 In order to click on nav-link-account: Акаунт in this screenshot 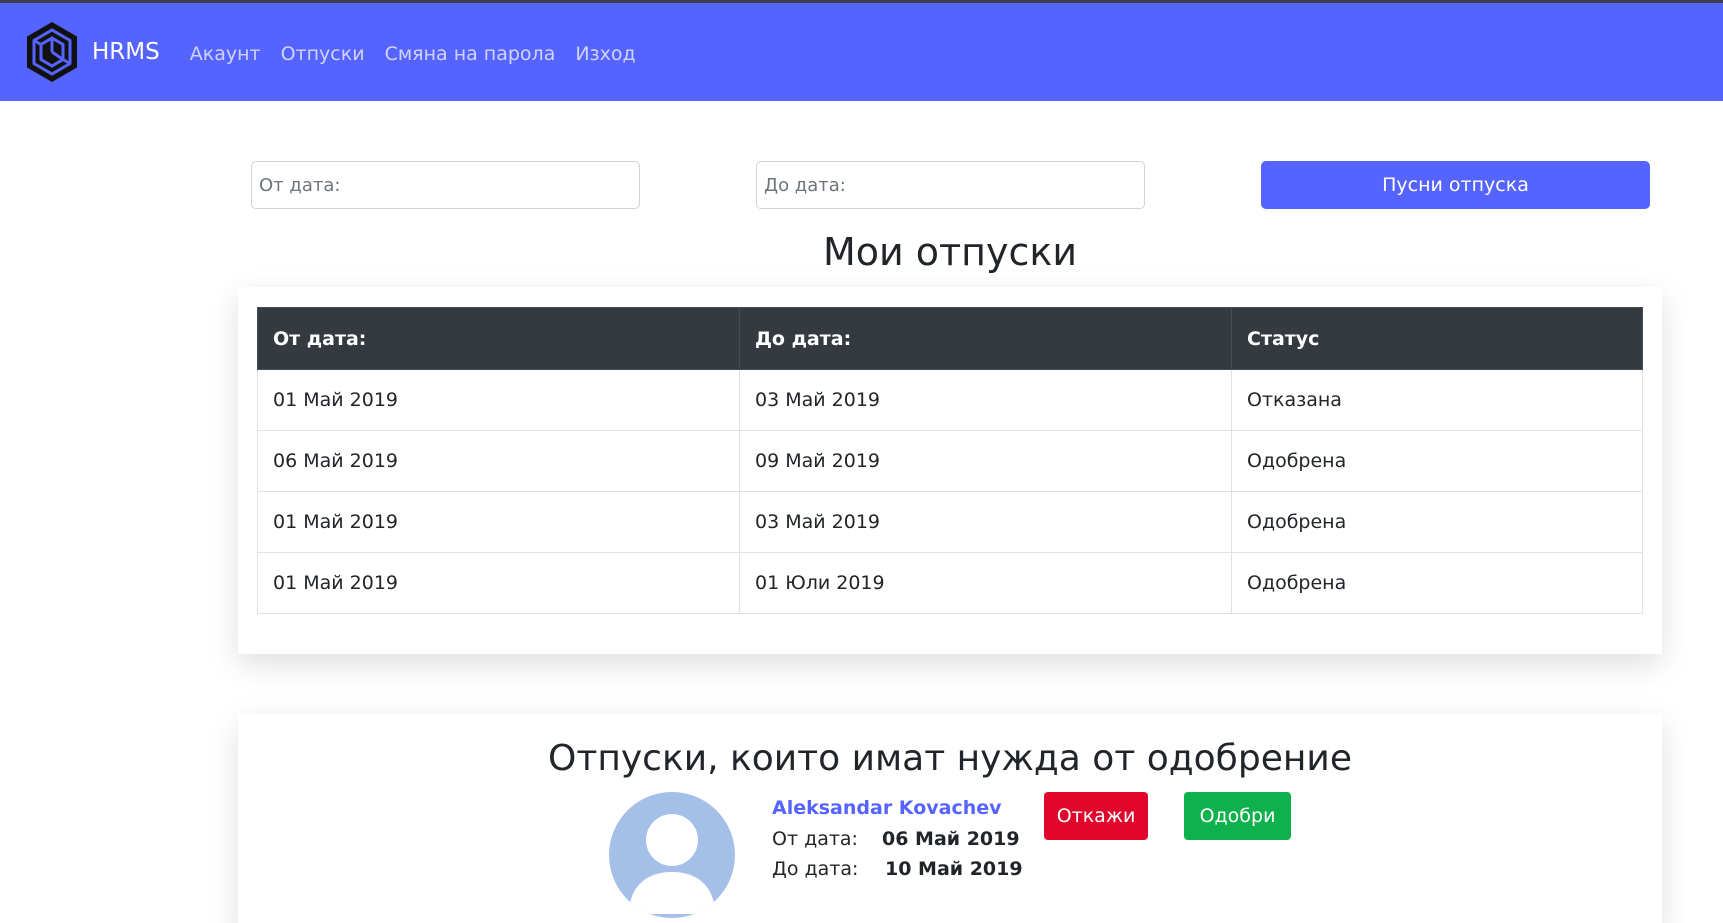, I will do `click(225, 54)`.